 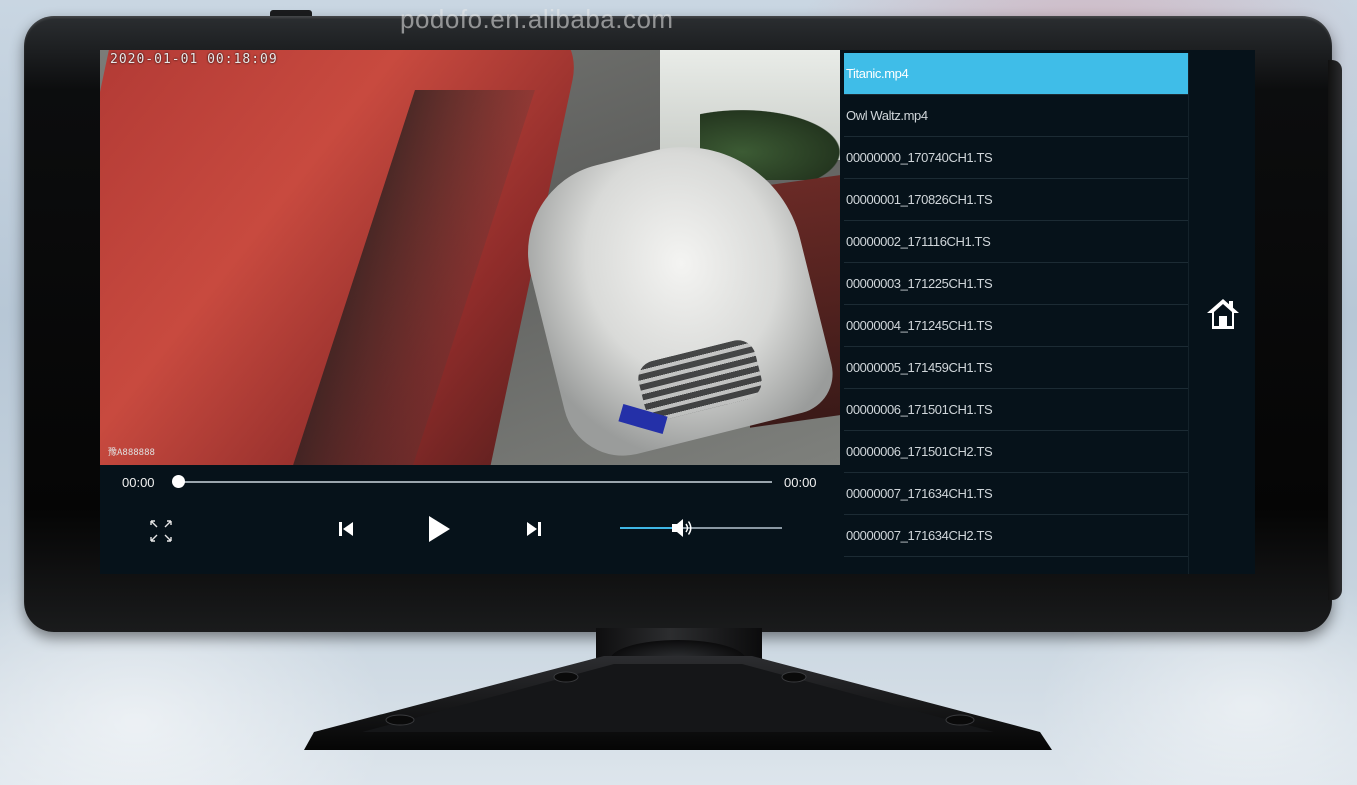 What do you see at coordinates (178, 481) in the screenshot?
I see `seek-handle` at bounding box center [178, 481].